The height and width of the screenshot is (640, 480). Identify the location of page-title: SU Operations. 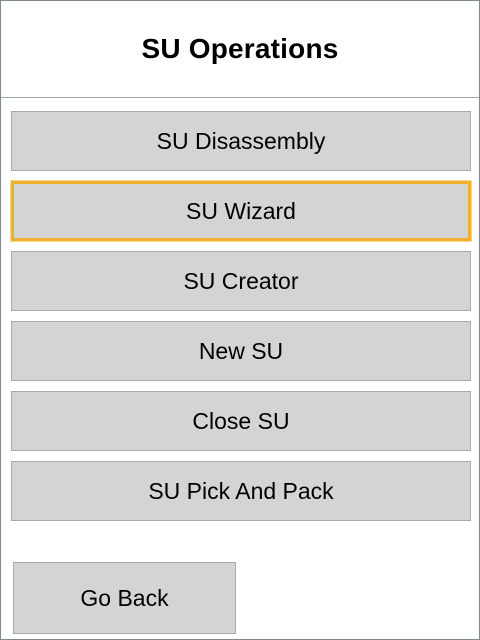
(240, 48).